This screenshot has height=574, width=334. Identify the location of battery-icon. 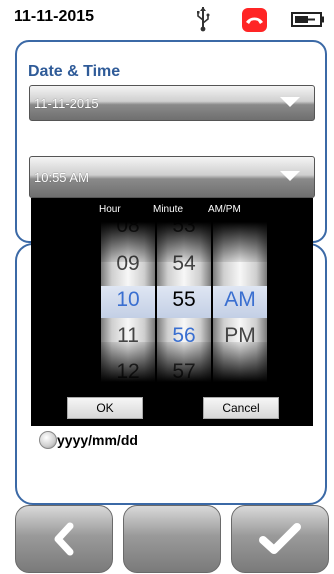
(307, 19).